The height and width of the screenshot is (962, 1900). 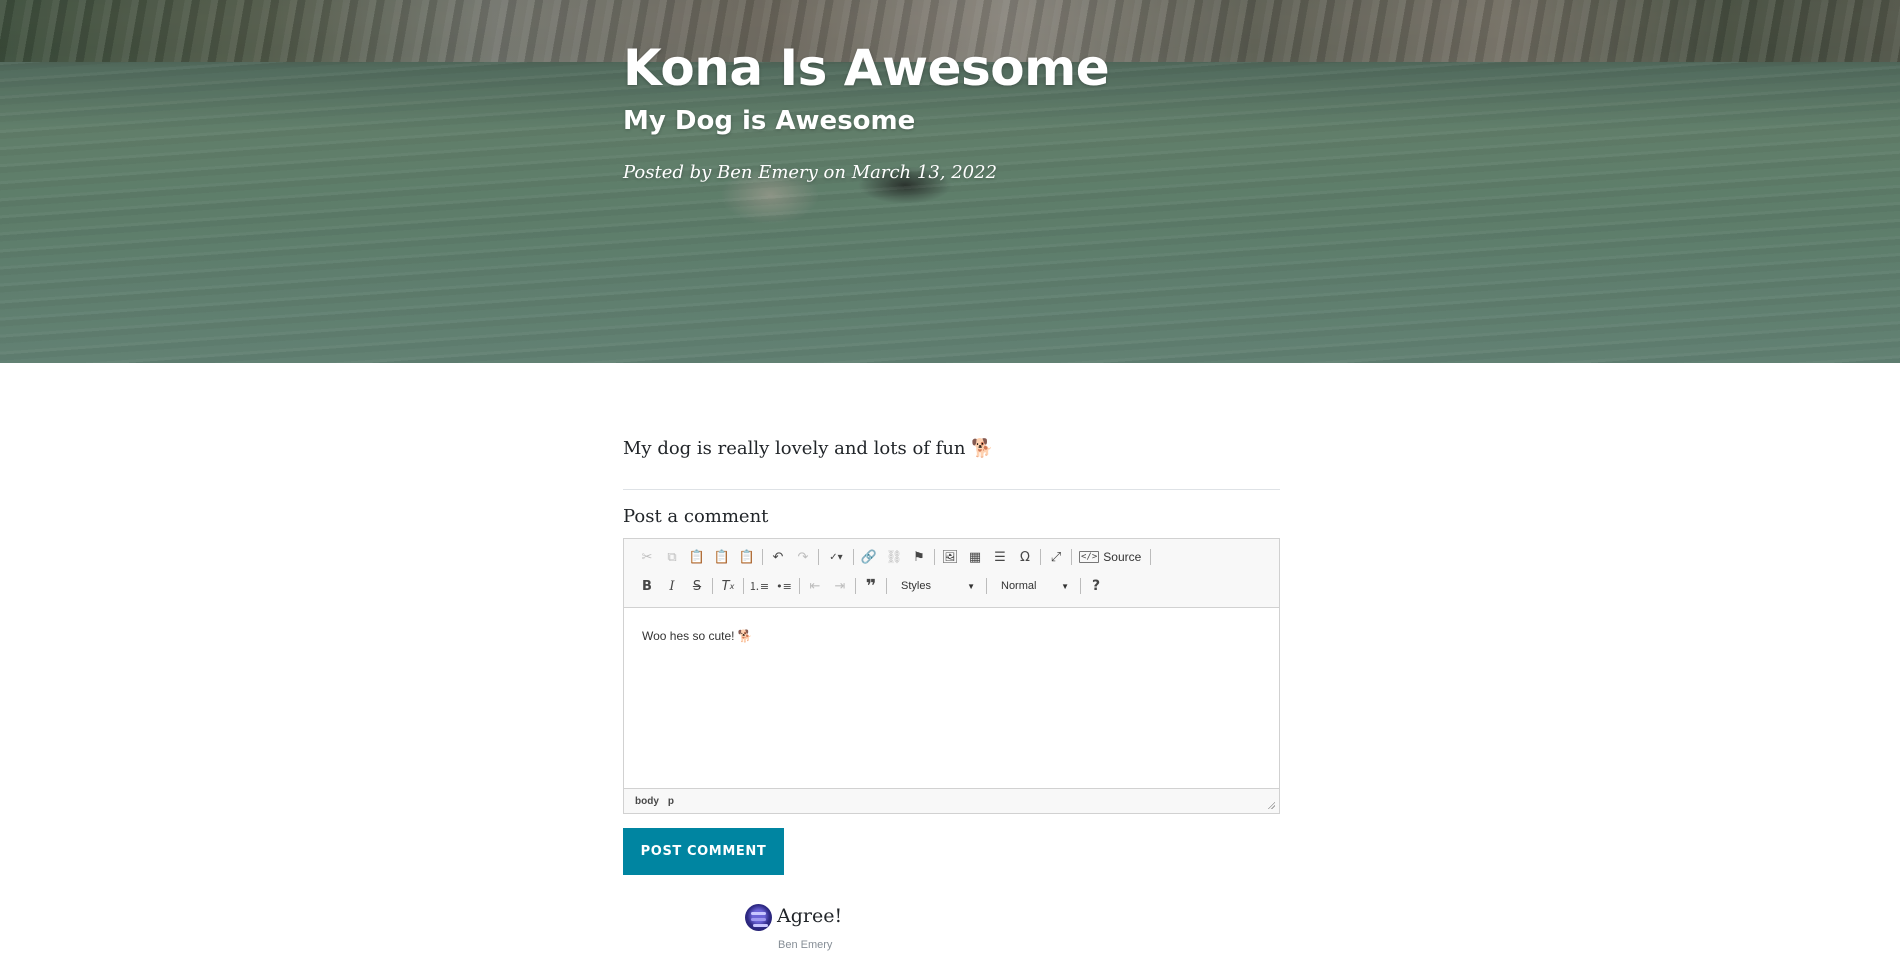 What do you see at coordinates (1056, 557) in the screenshot?
I see `maximize-icon: ⤢` at bounding box center [1056, 557].